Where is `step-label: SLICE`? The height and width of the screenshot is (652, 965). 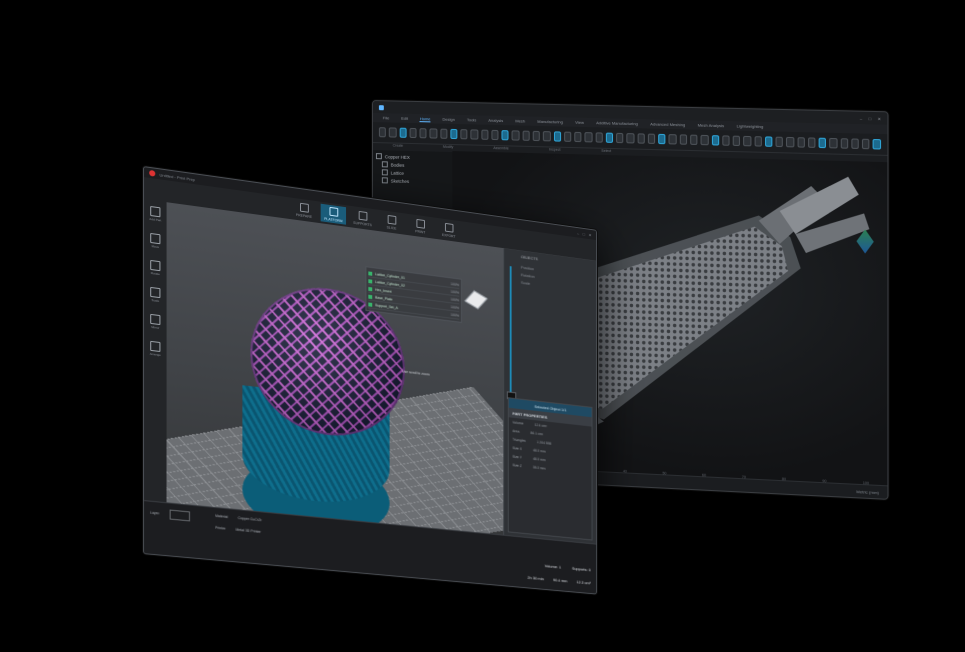 step-label: SLICE is located at coordinates (391, 227).